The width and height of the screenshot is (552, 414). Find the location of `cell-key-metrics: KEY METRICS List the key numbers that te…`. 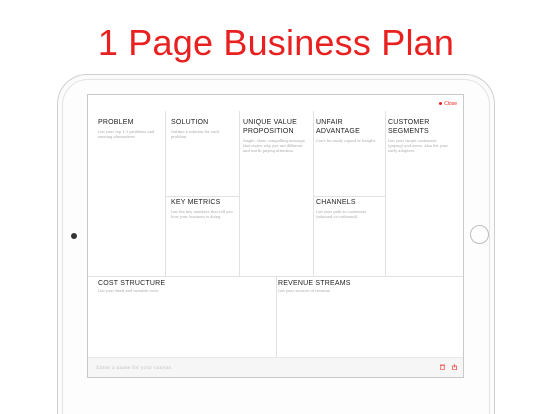

cell-key-metrics: KEY METRICS List the key numbers that te… is located at coordinates (200, 233).